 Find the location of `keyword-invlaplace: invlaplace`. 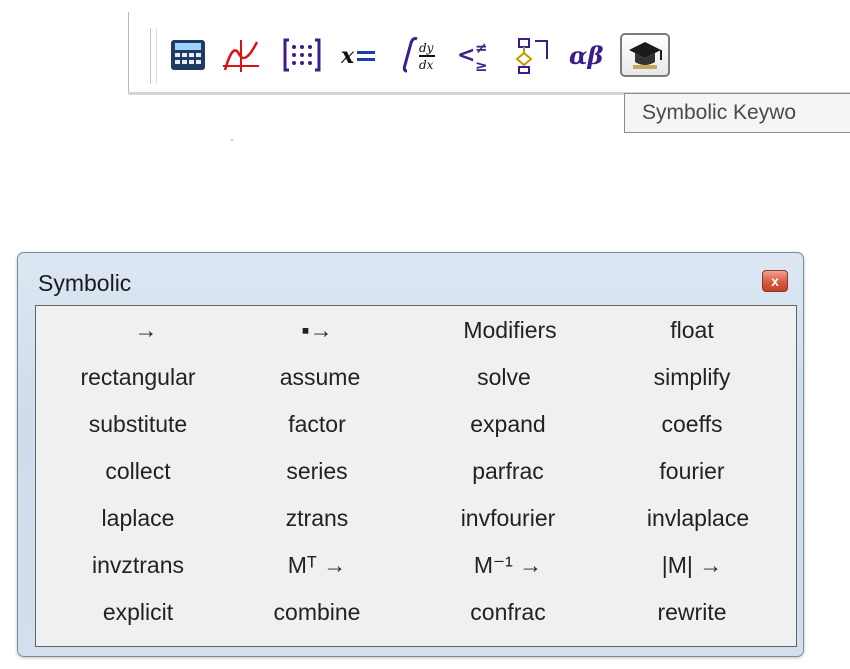

keyword-invlaplace: invlaplace is located at coordinates (698, 518).